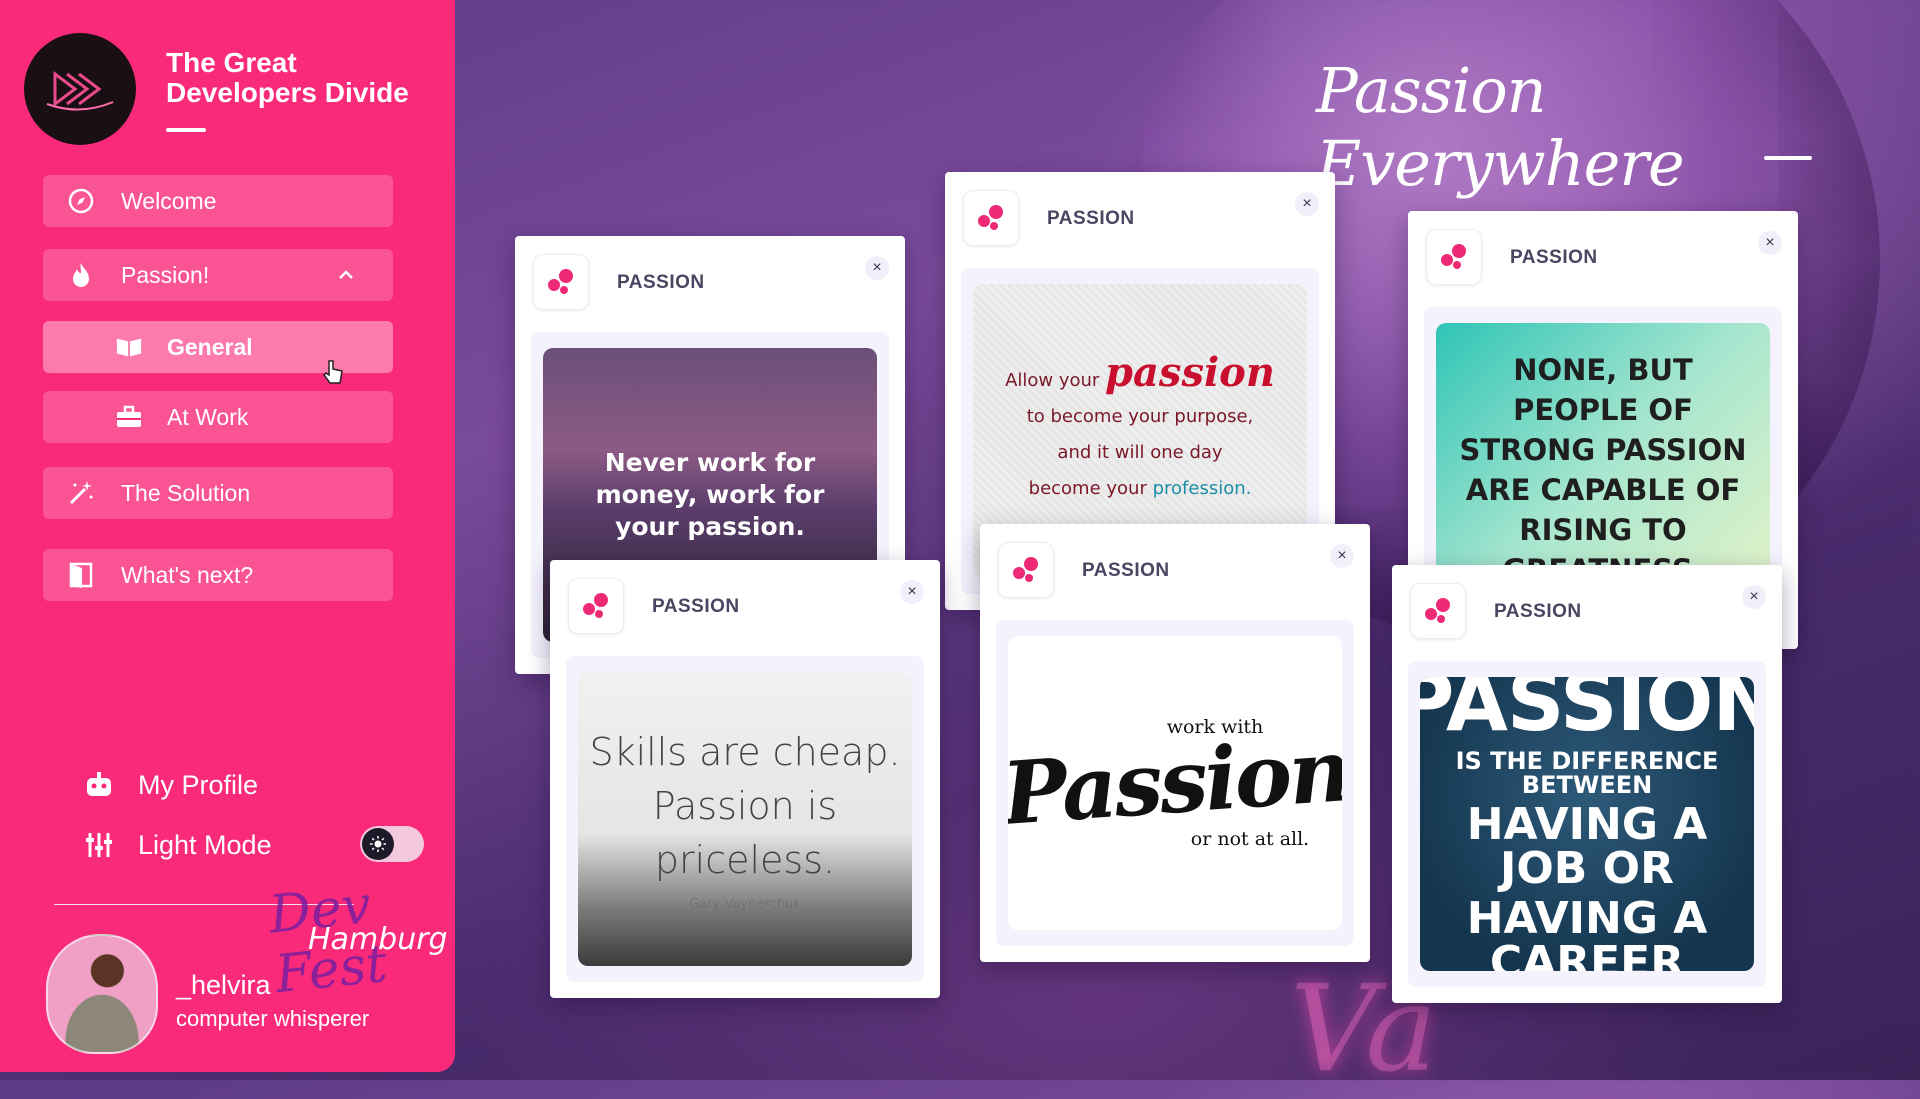  I want to click on quote-line: become your profession., so click(1140, 489).